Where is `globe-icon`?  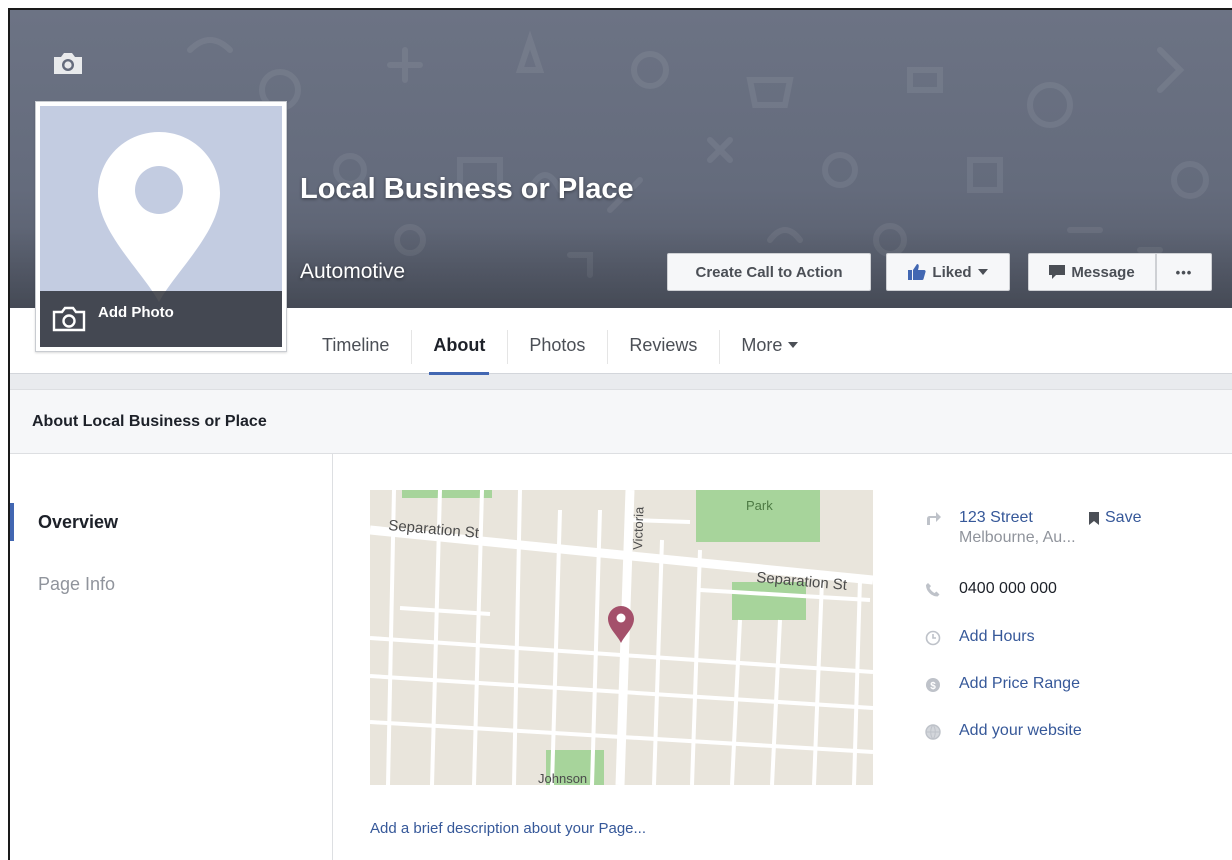 globe-icon is located at coordinates (933, 732).